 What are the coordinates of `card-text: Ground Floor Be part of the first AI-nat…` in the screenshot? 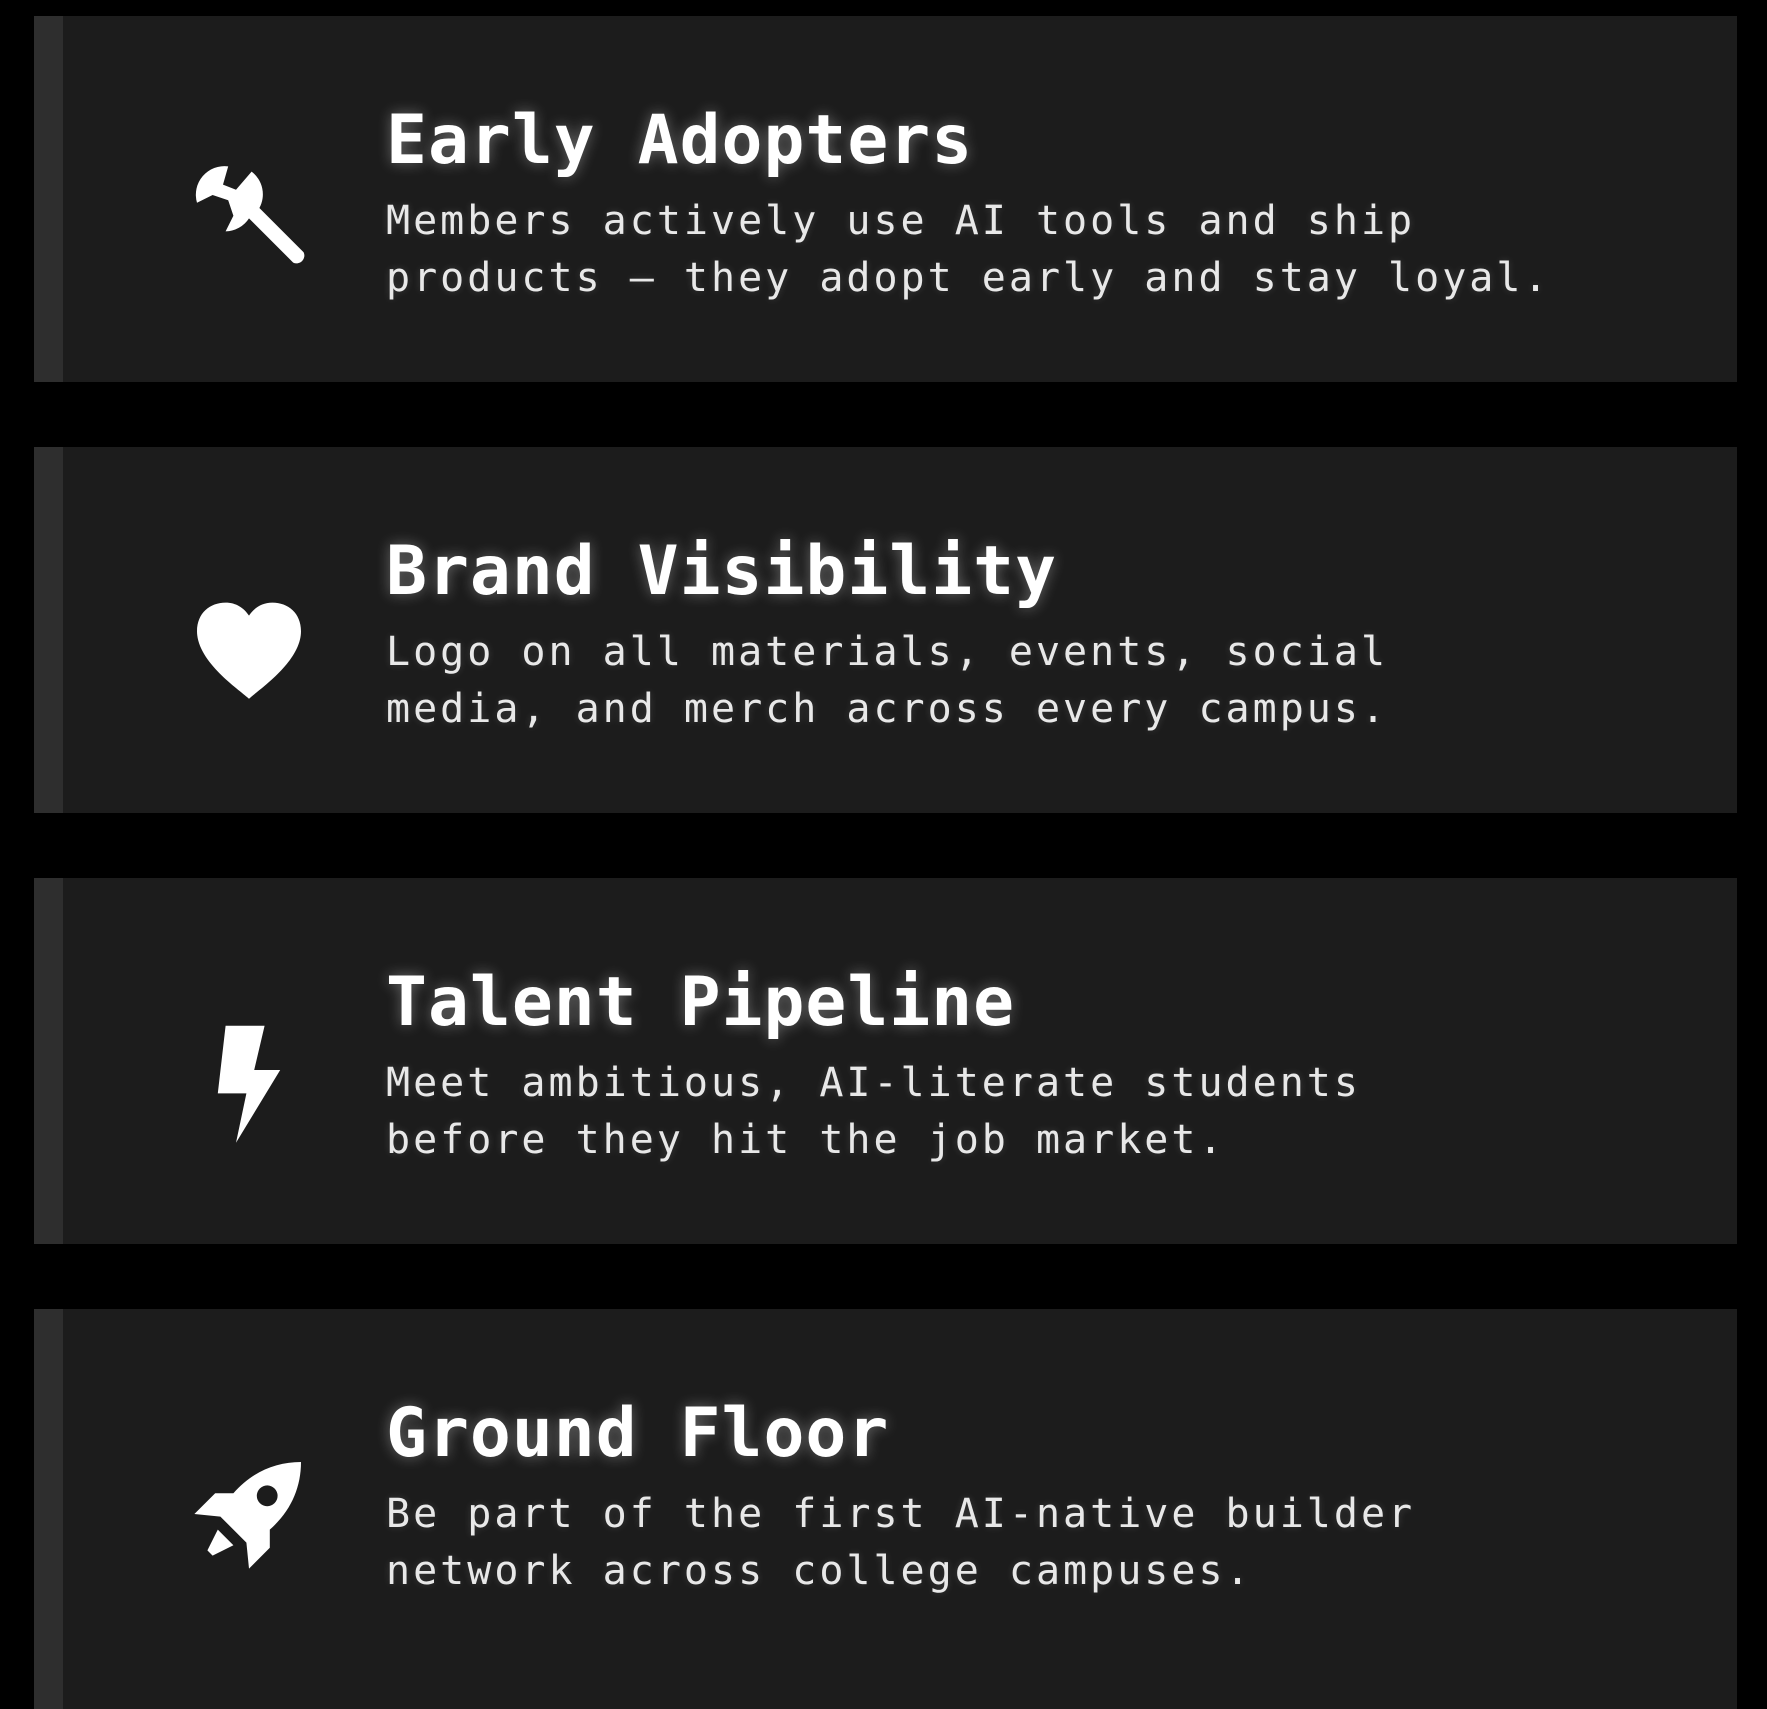 It's located at (1036, 1497).